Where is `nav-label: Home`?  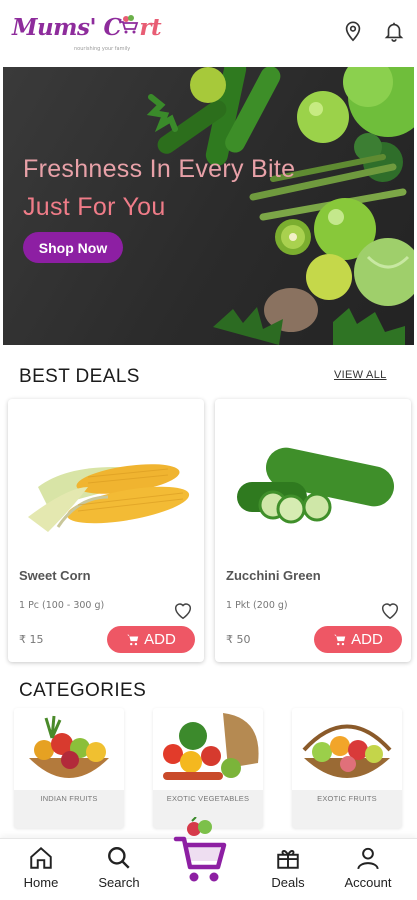
nav-label: Home is located at coordinates (41, 882).